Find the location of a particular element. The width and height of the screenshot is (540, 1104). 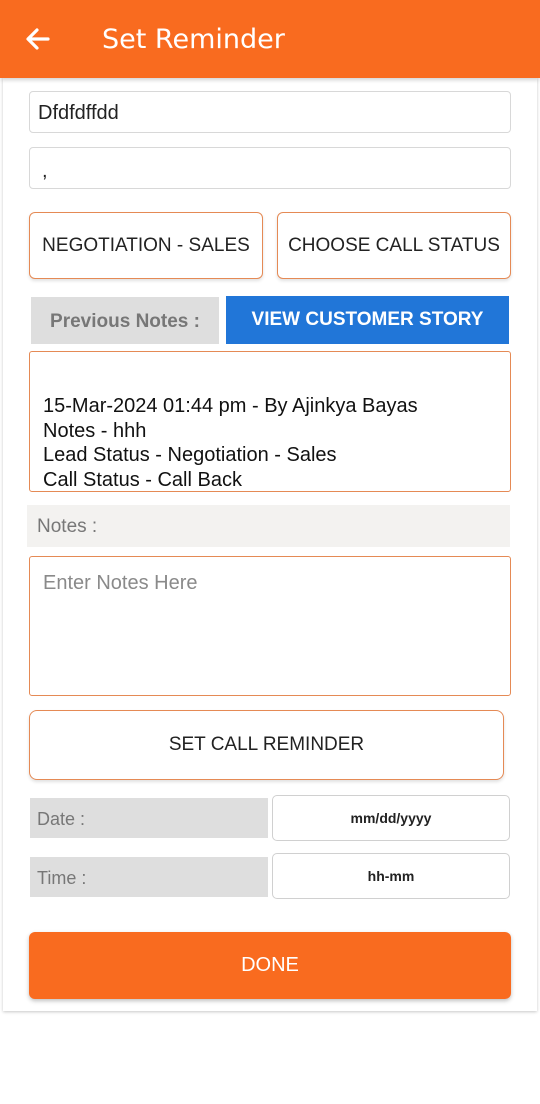

name-field-value: Dfdfdffdd is located at coordinates (78, 113).